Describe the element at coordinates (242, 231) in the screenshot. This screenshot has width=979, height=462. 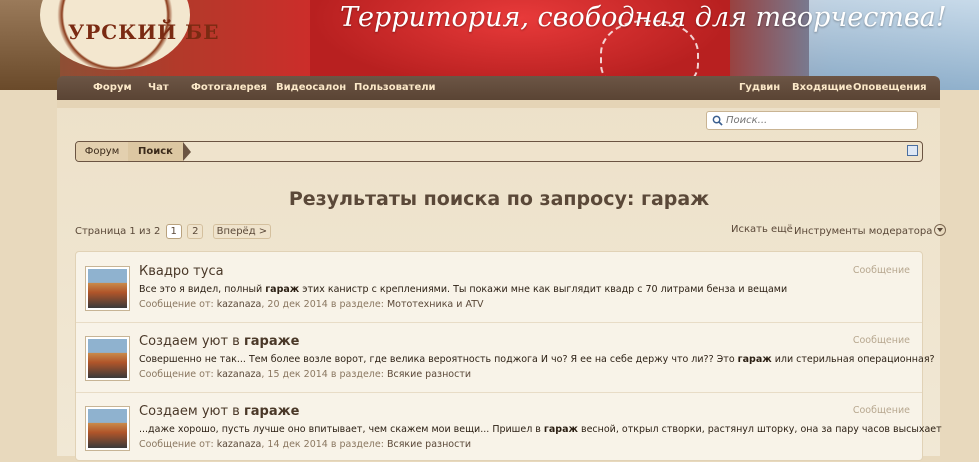
I see `next-page-link: Вперёд >` at that location.